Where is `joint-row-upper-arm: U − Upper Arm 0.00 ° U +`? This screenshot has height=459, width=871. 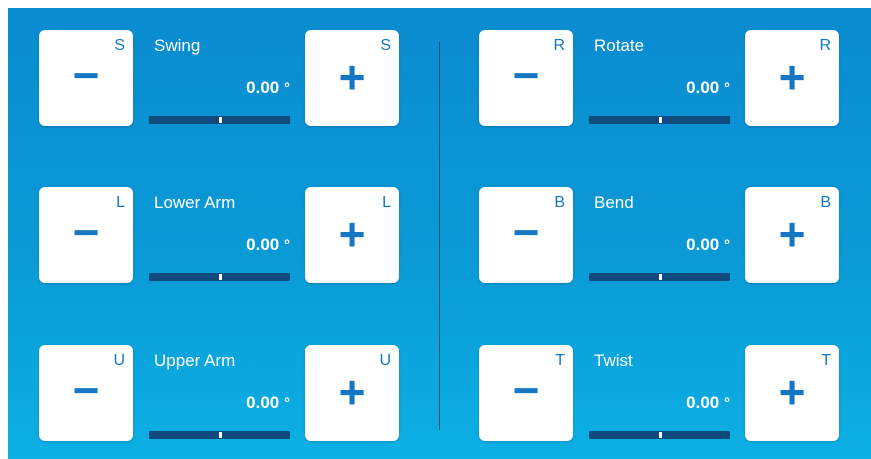 joint-row-upper-arm: U − Upper Arm 0.00 ° U + is located at coordinates (239, 393).